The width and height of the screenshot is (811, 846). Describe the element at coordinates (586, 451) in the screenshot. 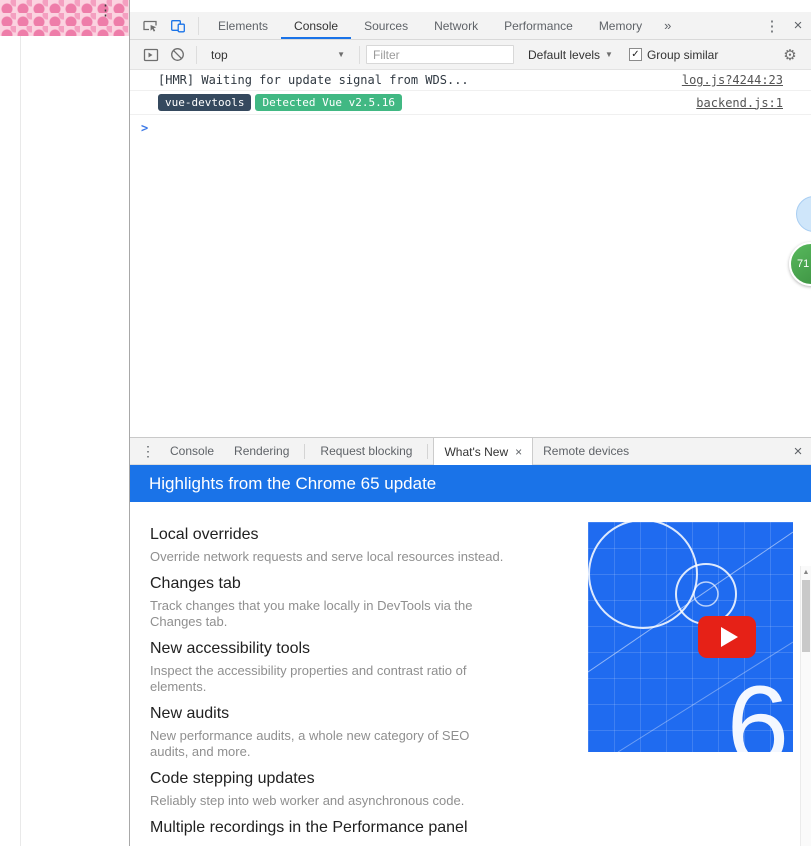

I see `drawer-tab-remote-devices: Remote devices` at that location.